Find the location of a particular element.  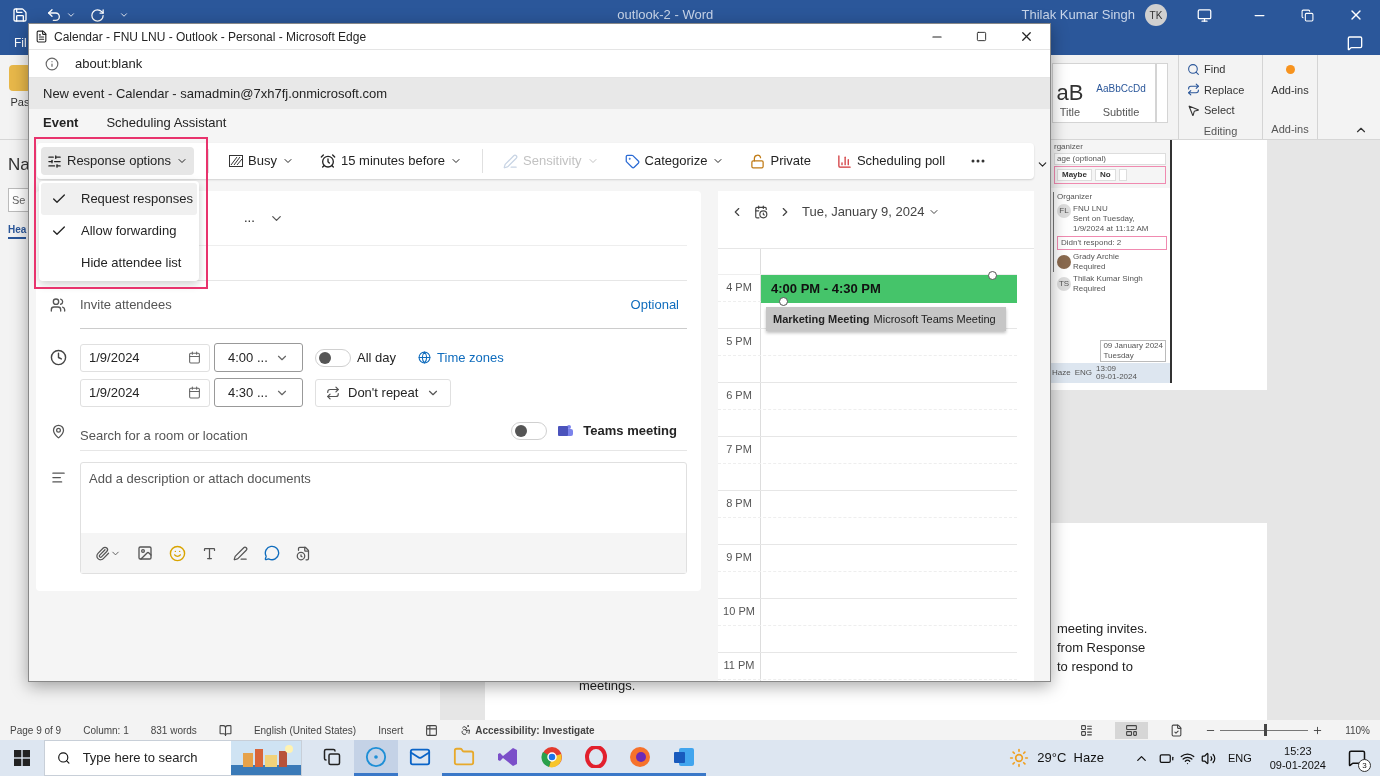

redo-icon is located at coordinates (97, 15).